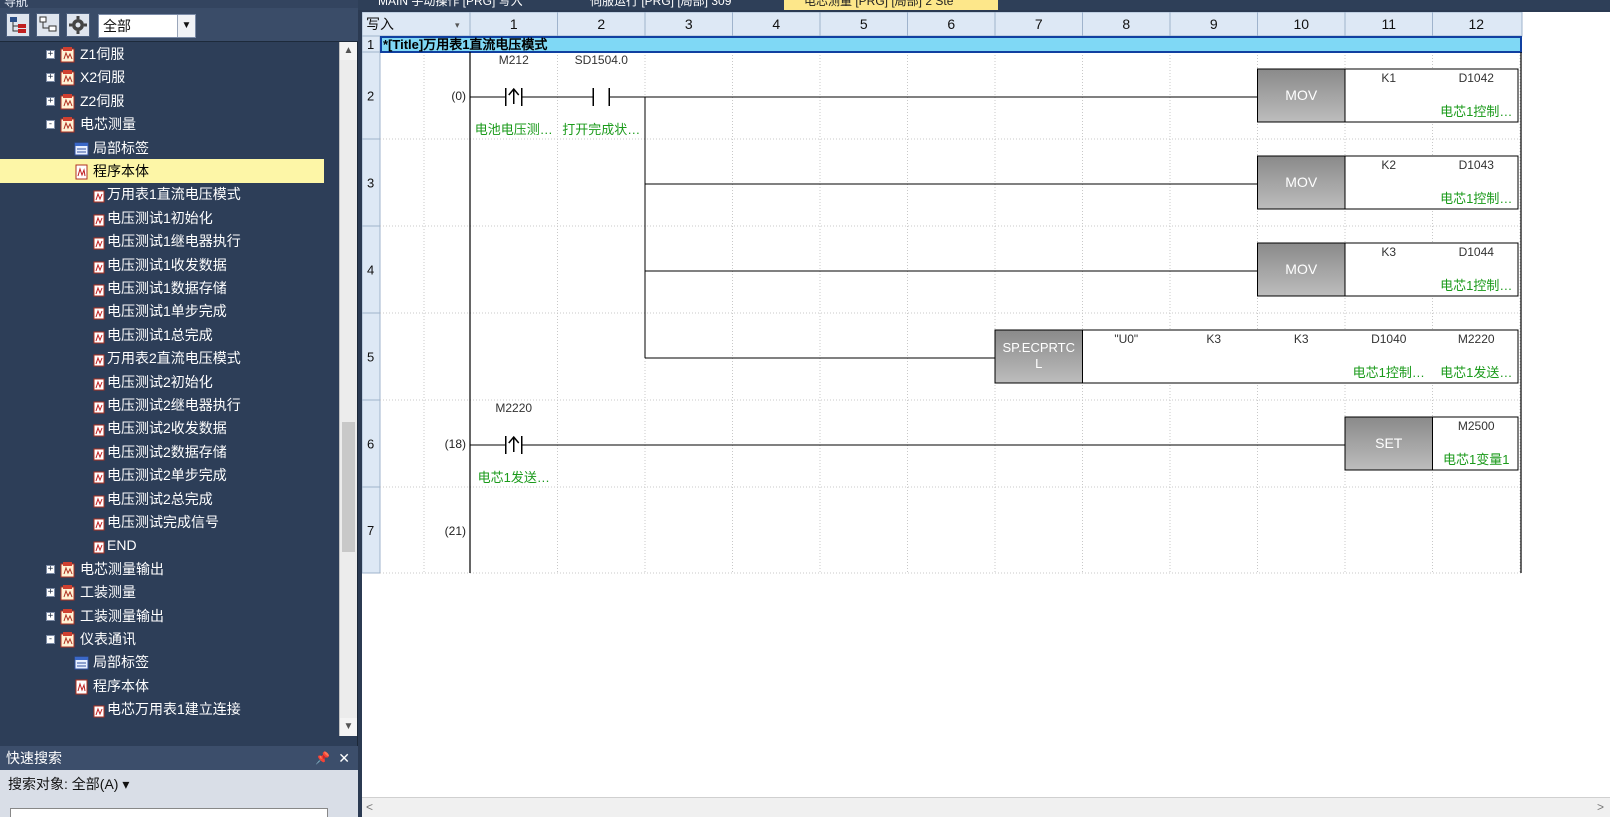 This screenshot has height=817, width=1610. Describe the element at coordinates (170, 545) in the screenshot. I see `tree-item: END` at that location.